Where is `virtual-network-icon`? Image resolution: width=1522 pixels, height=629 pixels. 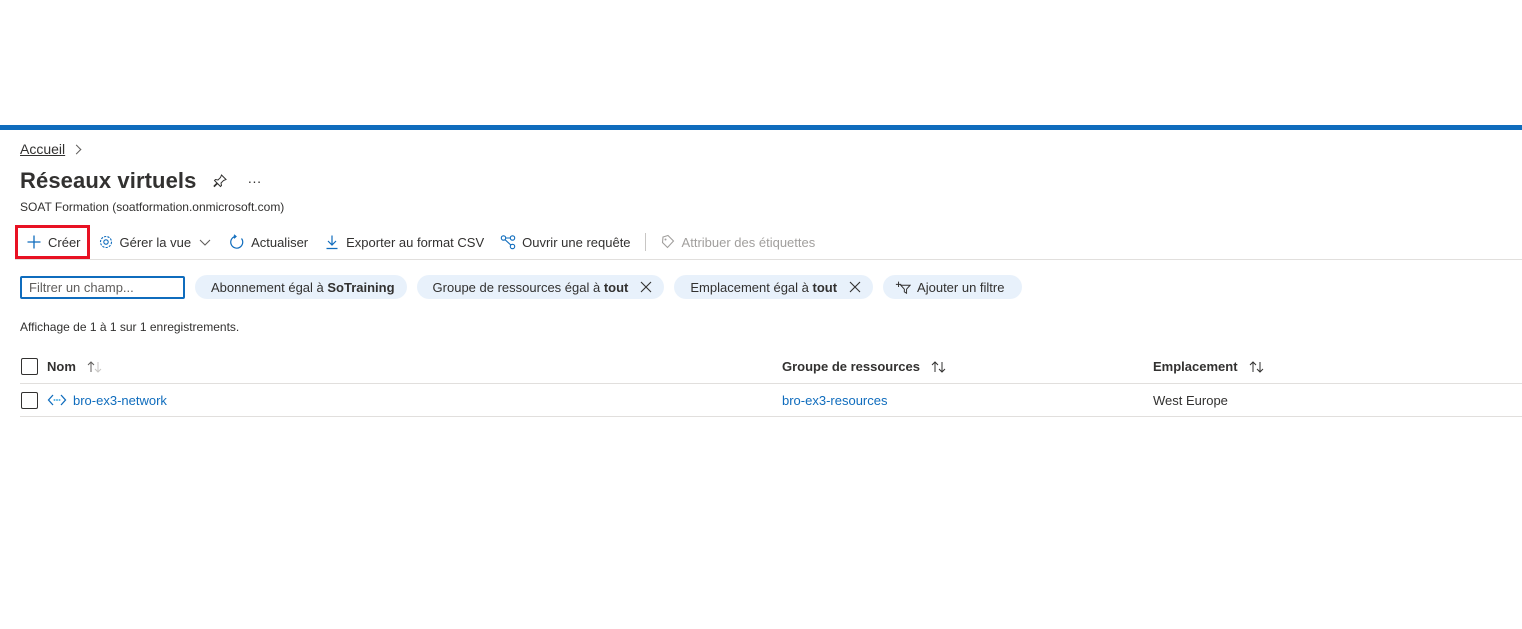
virtual-network-icon is located at coordinates (57, 400).